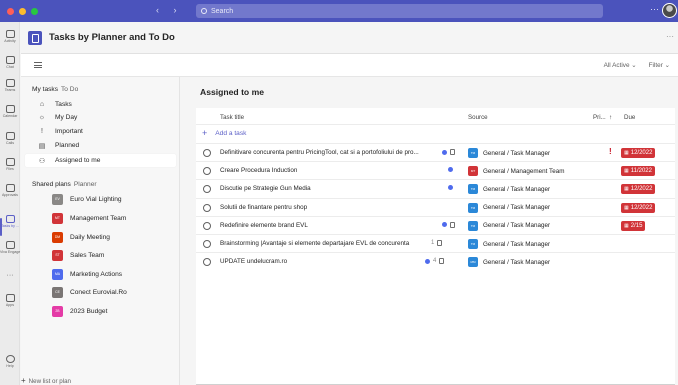  I want to click on side-item-planned: ▤ Planned, so click(100, 145).